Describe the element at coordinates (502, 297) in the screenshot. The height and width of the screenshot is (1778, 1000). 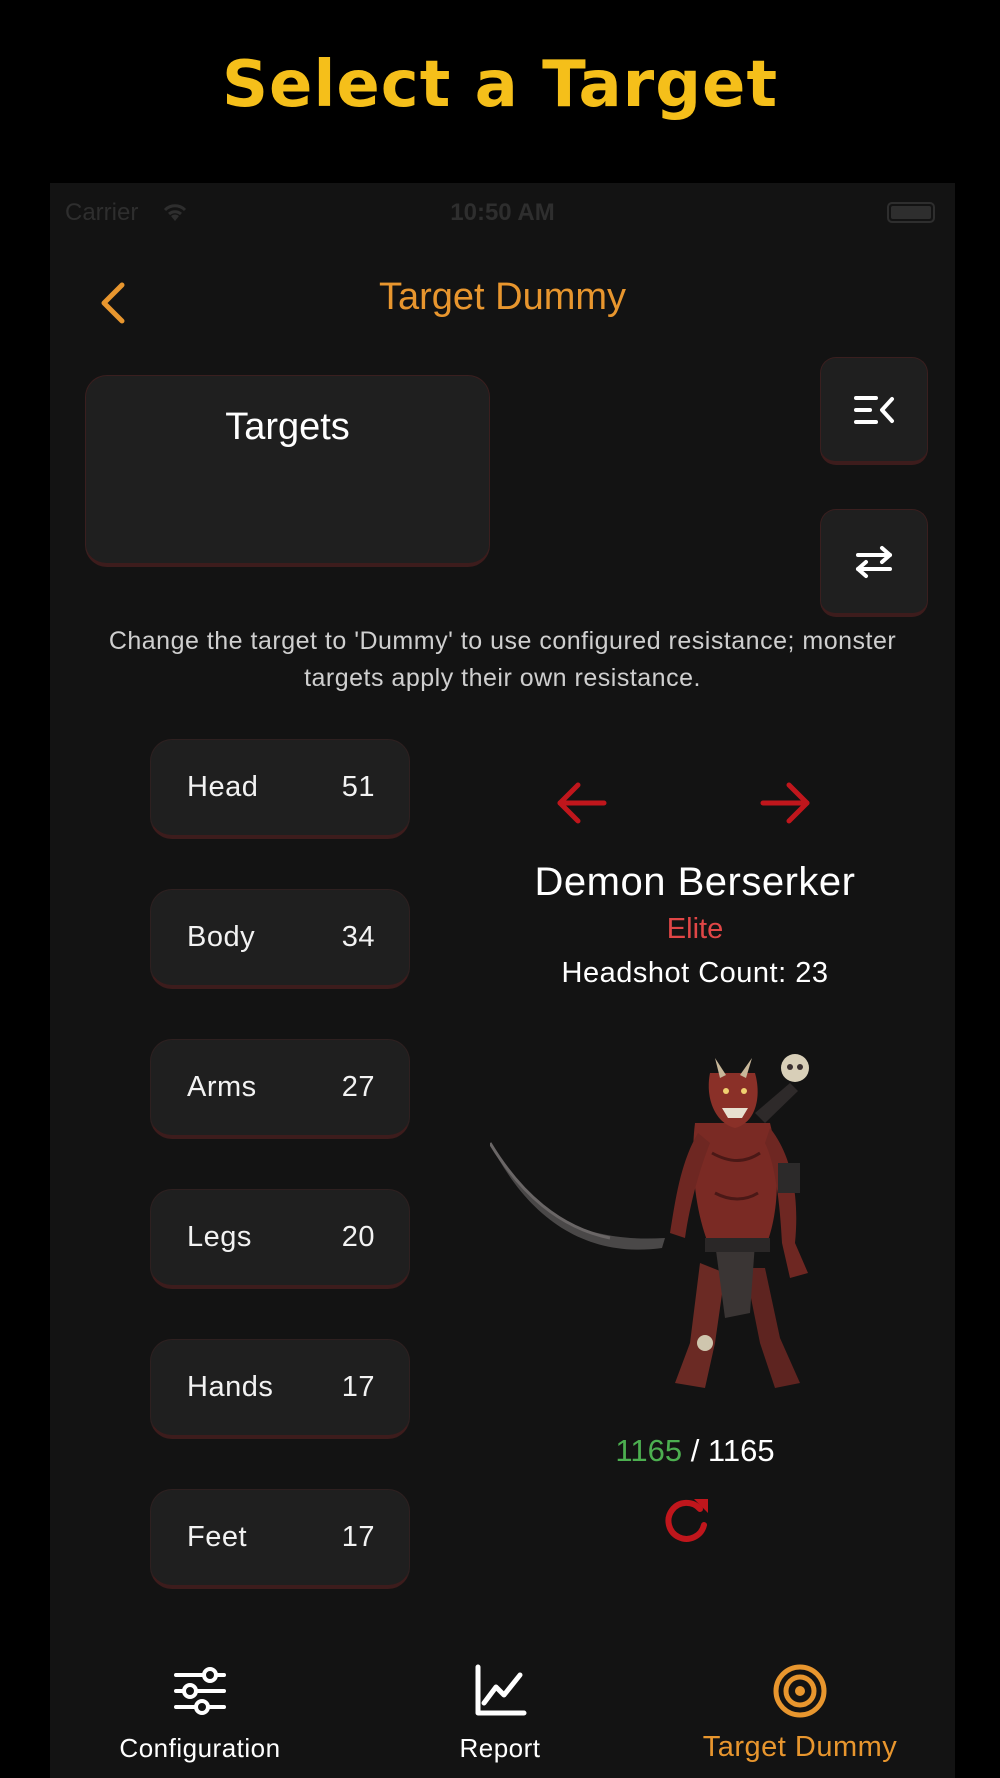
I see `nav-title: Target Dummy` at that location.